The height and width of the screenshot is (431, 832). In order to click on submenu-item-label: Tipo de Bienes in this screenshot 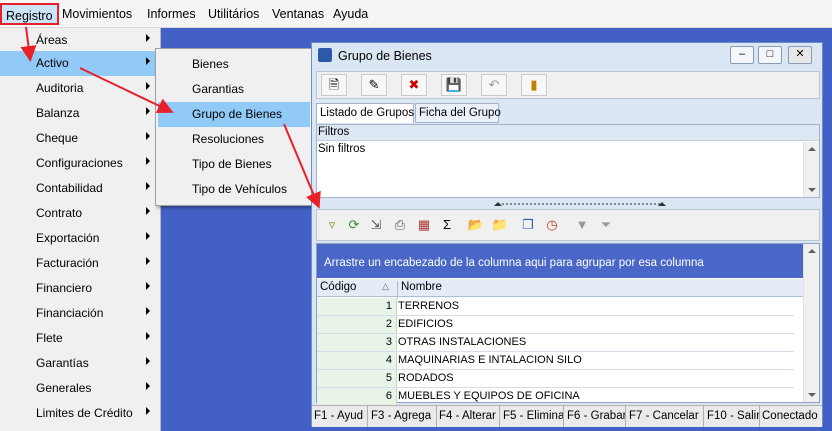, I will do `click(232, 164)`.